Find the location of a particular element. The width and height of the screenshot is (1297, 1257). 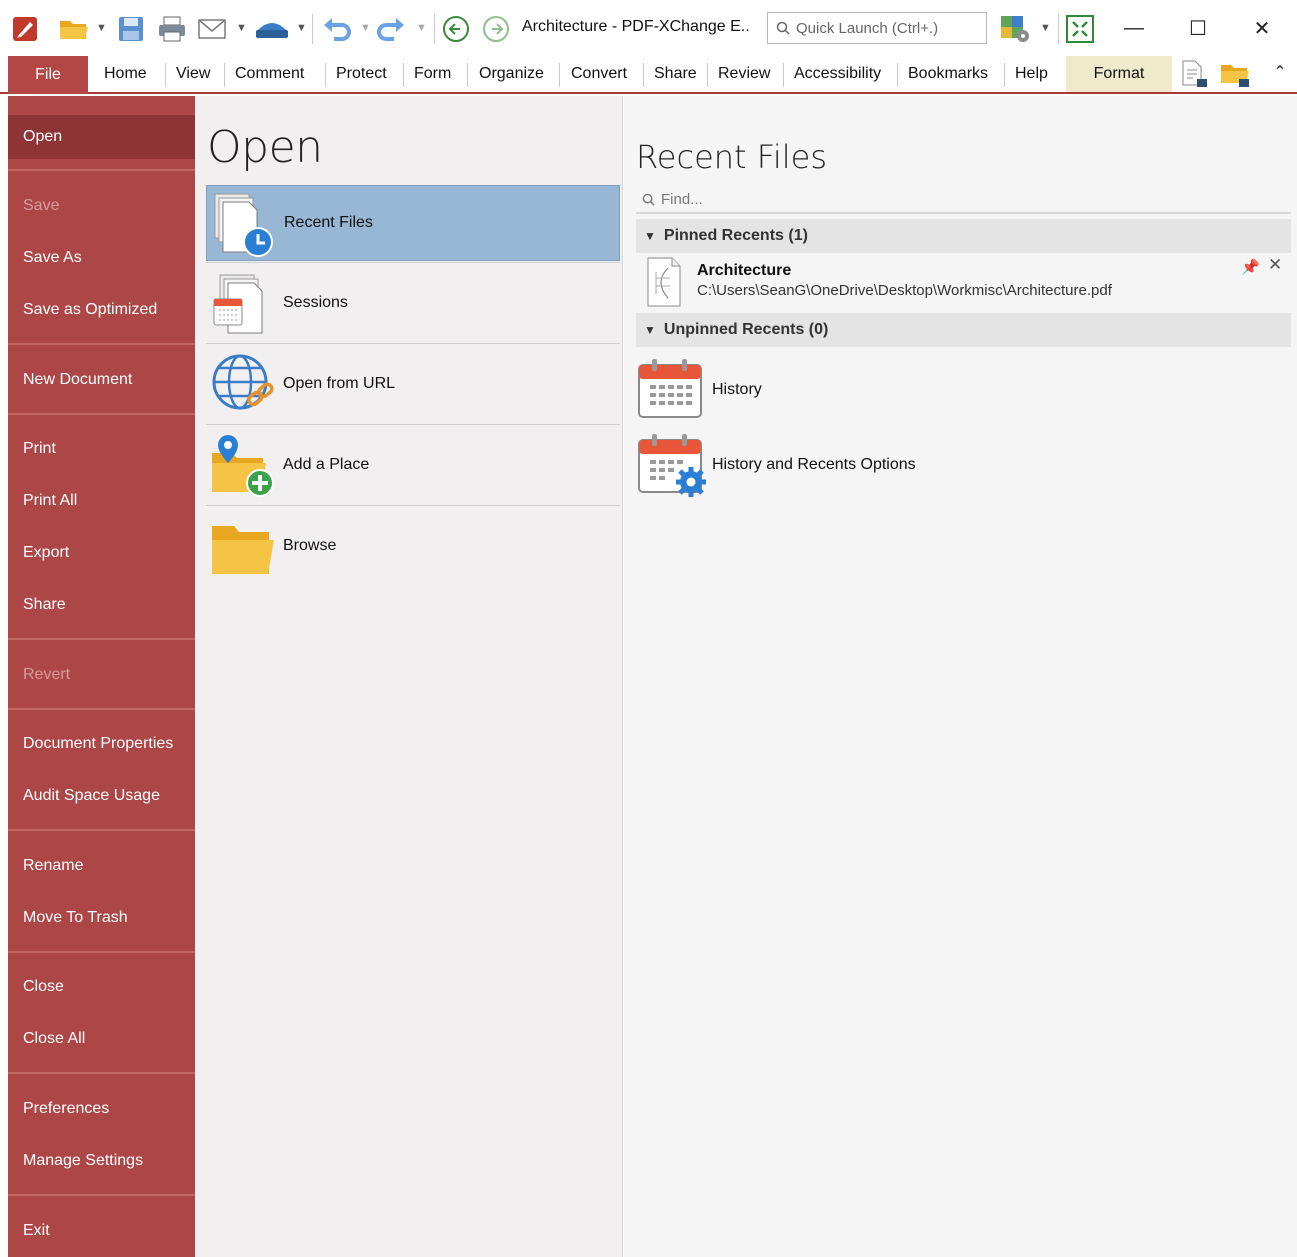

open-option-add-a-place: Add a Place is located at coordinates (413, 465).